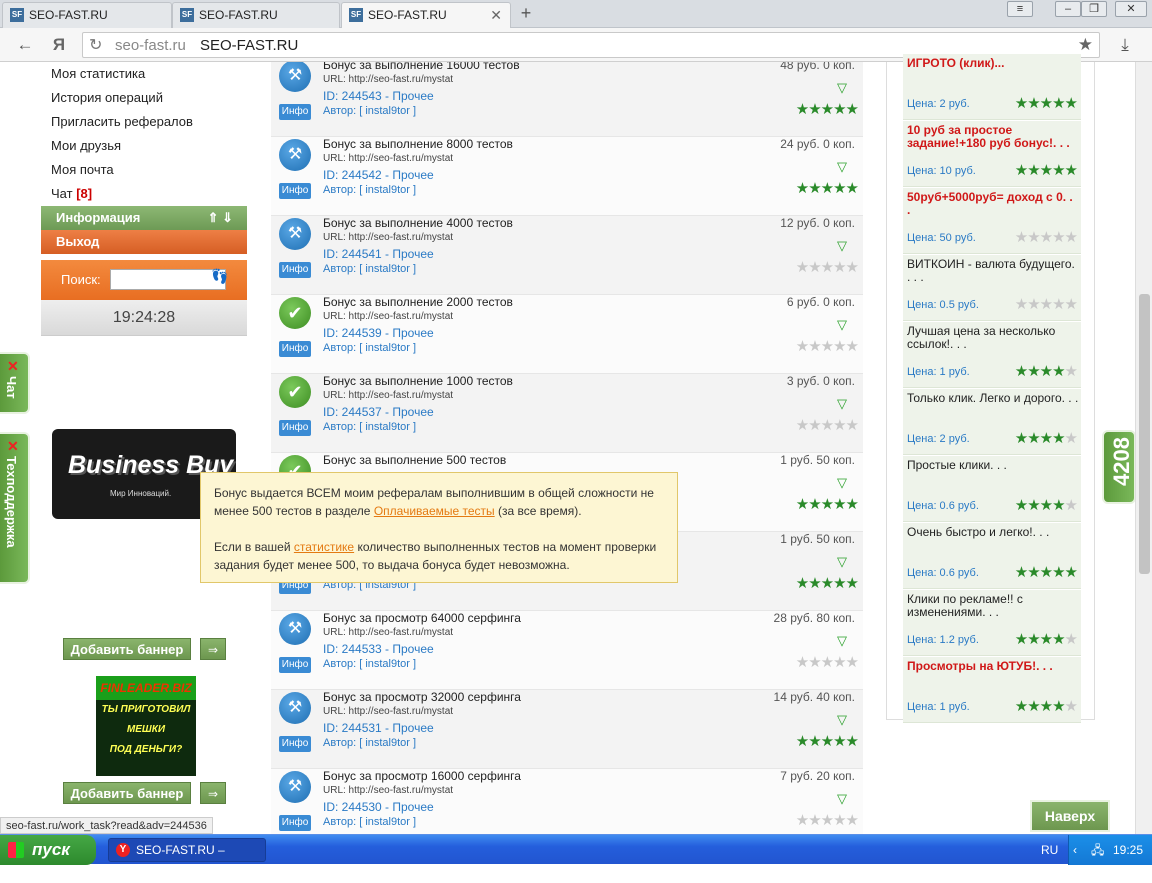  I want to click on ad-text: Лучшая цена за несколько ссылок!. . ., so click(993, 338).